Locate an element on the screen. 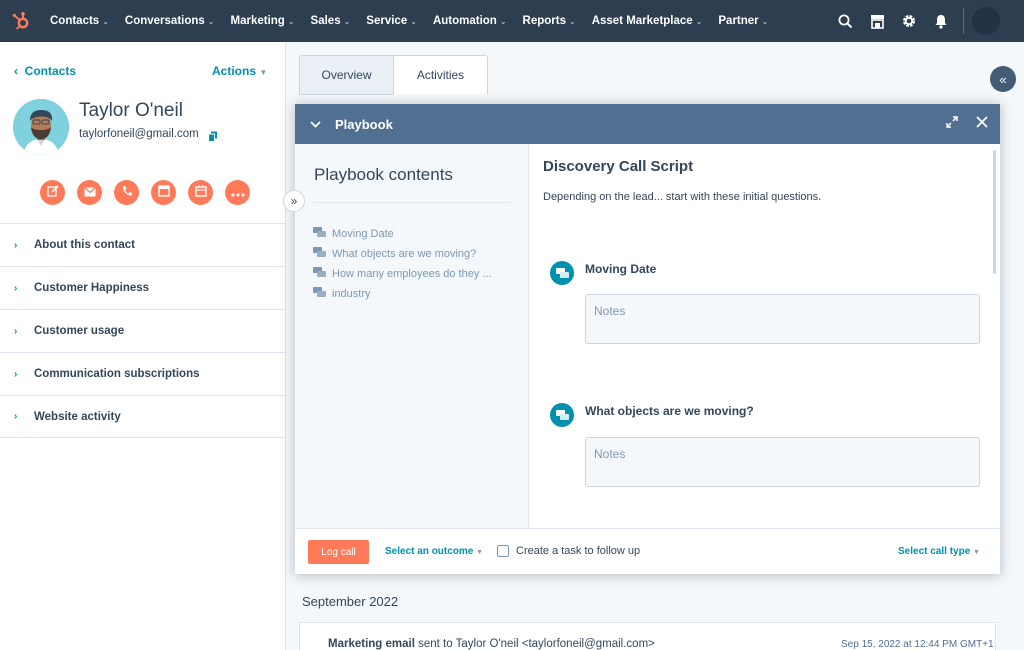 The image size is (1024, 650). task-button is located at coordinates (163, 192).